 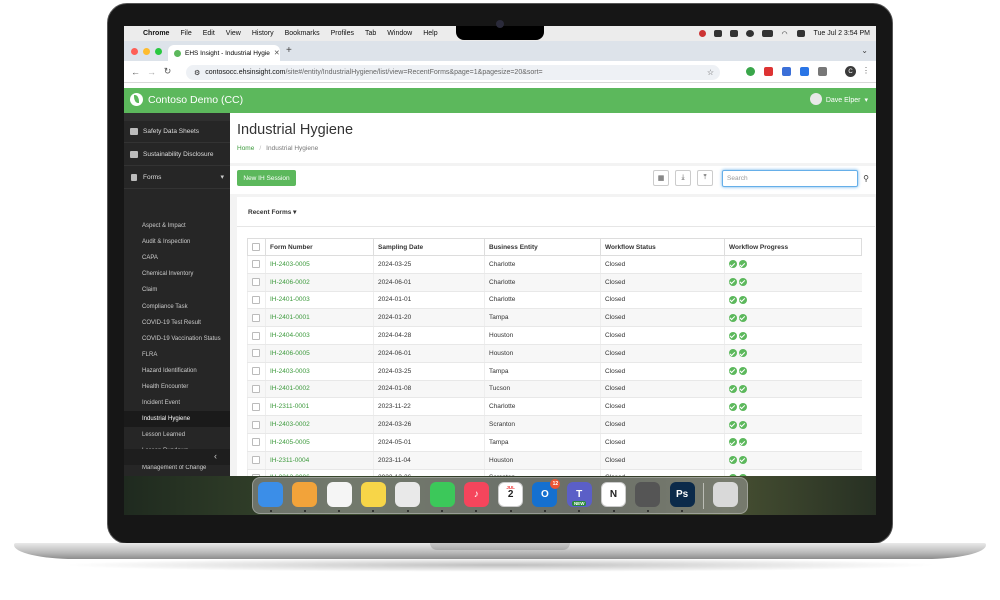 What do you see at coordinates (270, 494) in the screenshot?
I see `finder-icon` at bounding box center [270, 494].